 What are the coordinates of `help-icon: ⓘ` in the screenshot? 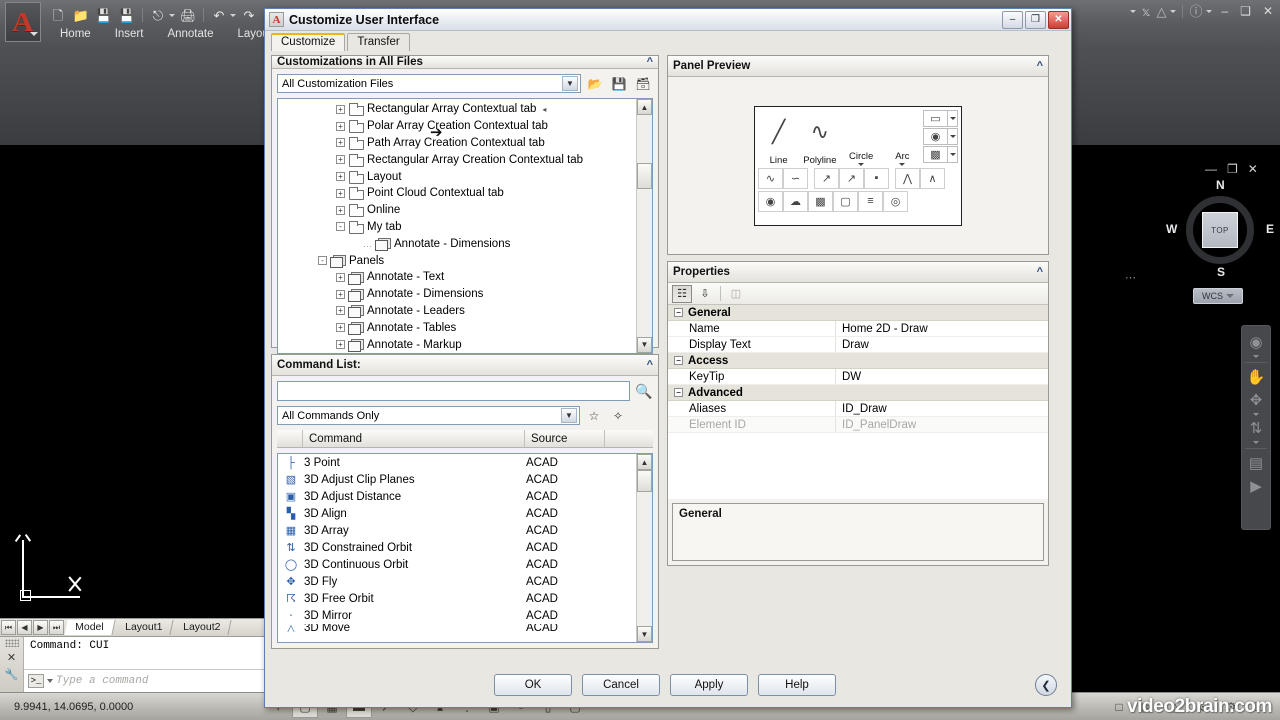 It's located at (1195, 11).